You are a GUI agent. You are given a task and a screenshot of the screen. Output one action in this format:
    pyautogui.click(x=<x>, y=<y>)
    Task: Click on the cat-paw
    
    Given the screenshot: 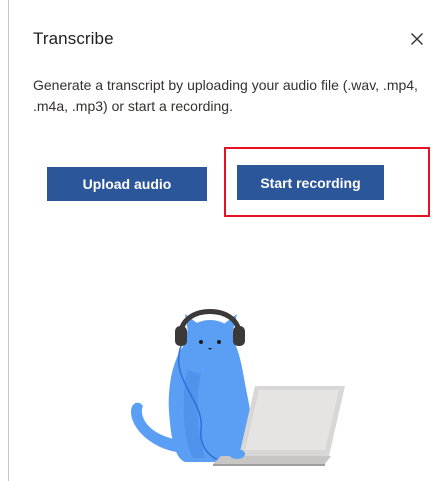 What is the action you would take?
    pyautogui.click(x=237, y=454)
    